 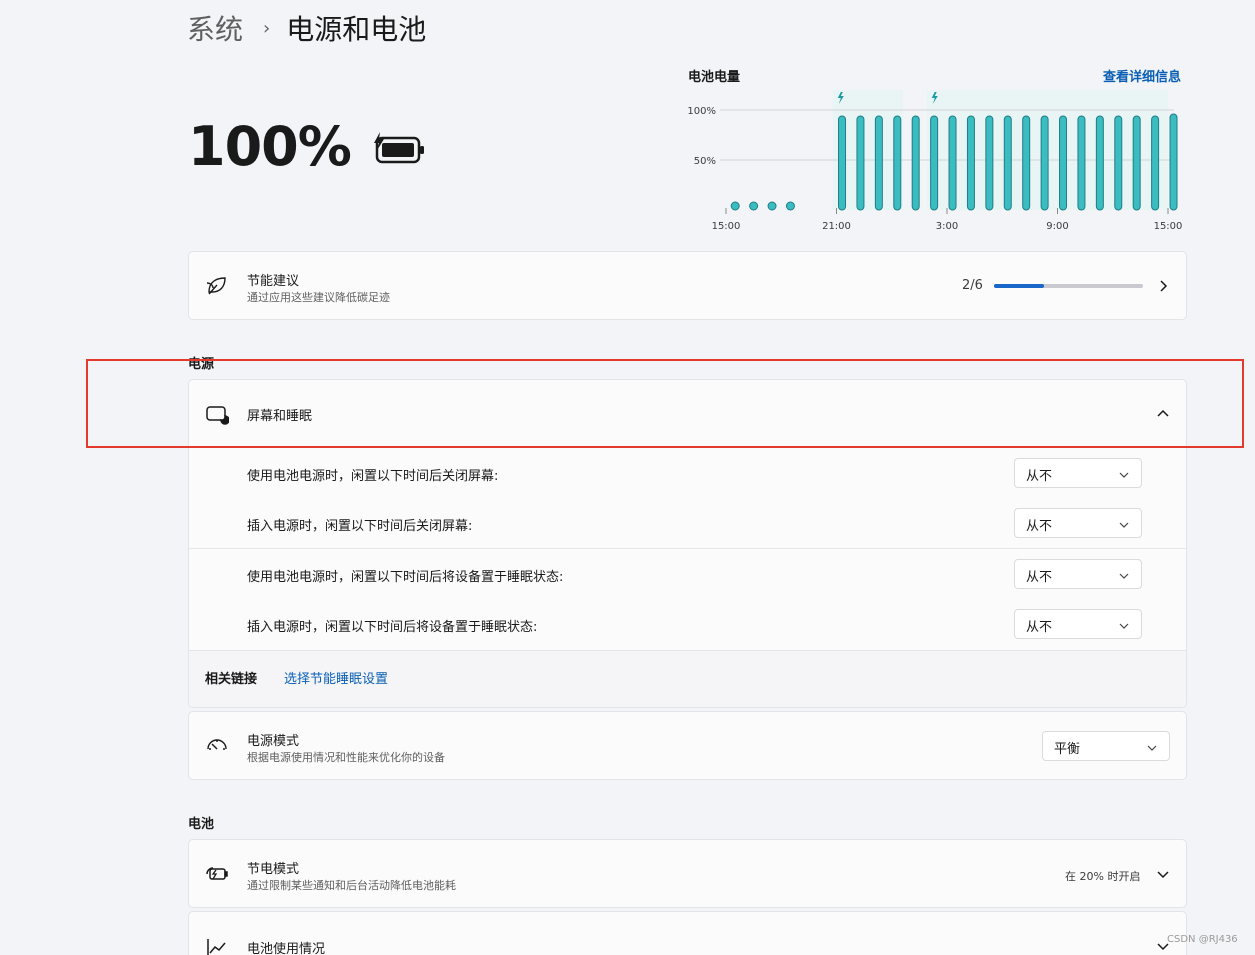 What do you see at coordinates (687, 873) in the screenshot?
I see `battery-saver-card: 节电模式 通过限制某些通知和后台活动降低电池能耗 在 20% 时开启` at bounding box center [687, 873].